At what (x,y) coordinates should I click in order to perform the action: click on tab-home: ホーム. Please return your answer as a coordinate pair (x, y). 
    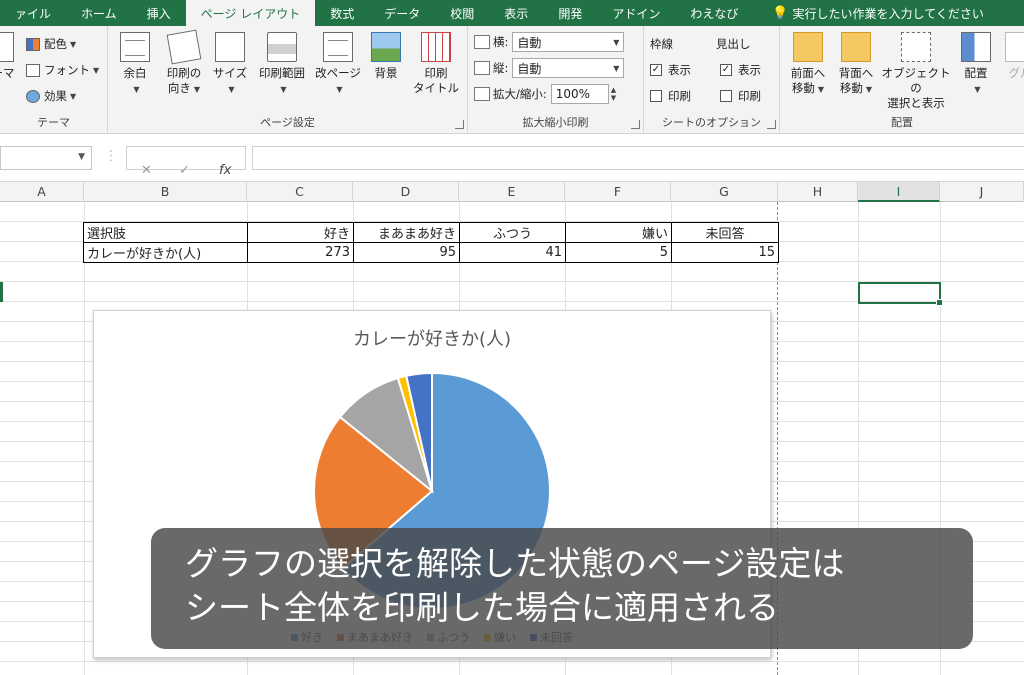
    Looking at the image, I should click on (99, 13).